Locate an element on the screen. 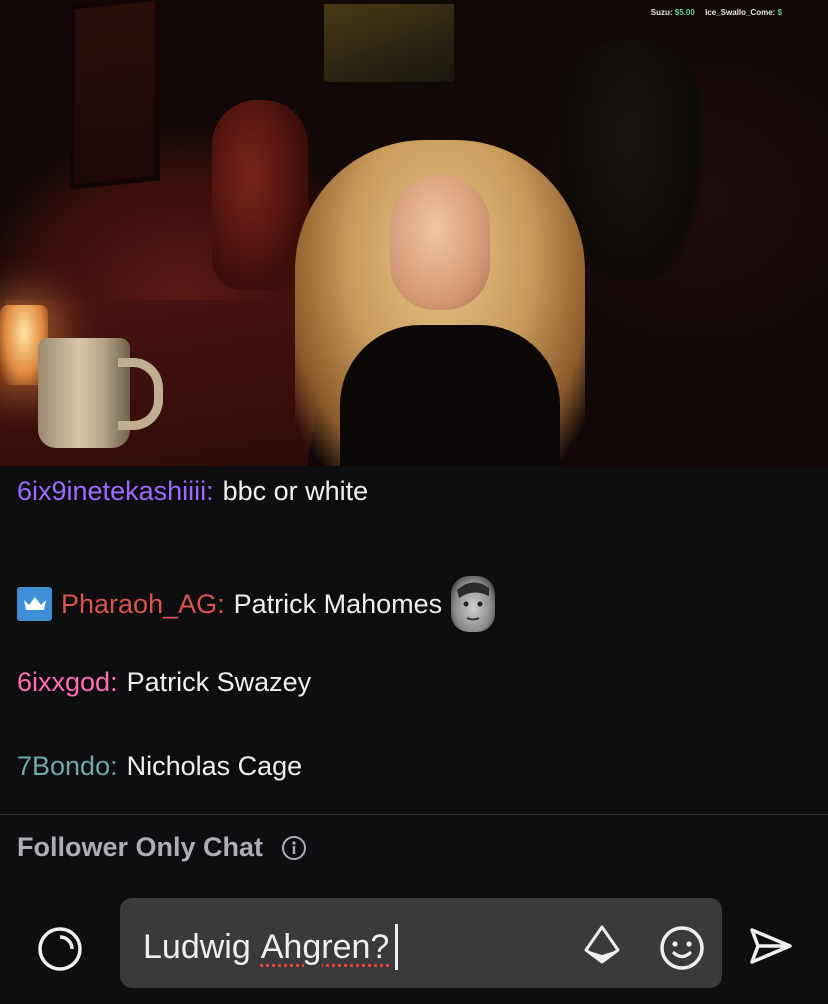 This screenshot has width=828, height=1004. send-button is located at coordinates (771, 948).